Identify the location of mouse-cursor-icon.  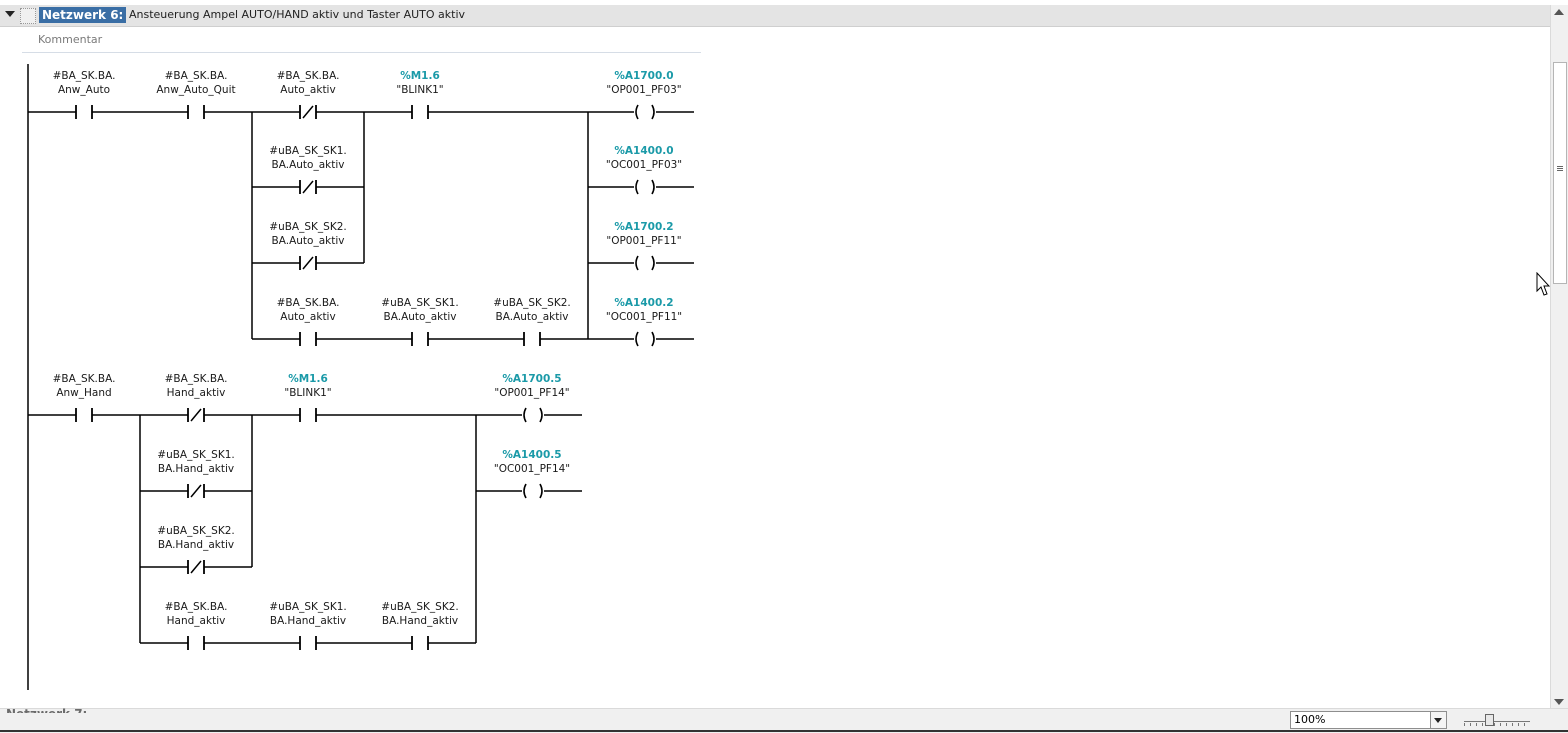
(1543, 284).